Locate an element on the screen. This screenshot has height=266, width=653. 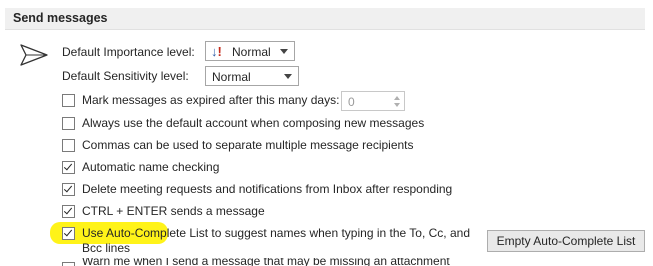
sensitivity-value: Normal is located at coordinates (231, 77).